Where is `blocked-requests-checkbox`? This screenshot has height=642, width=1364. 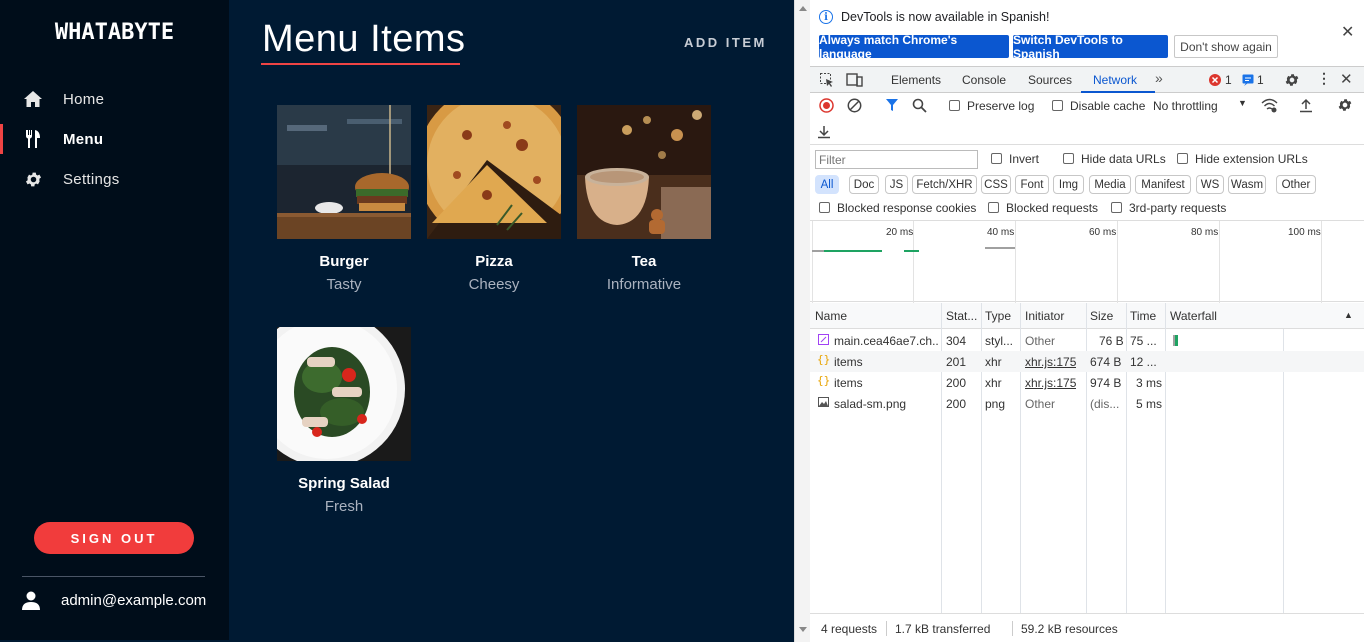
blocked-requests-checkbox is located at coordinates (993, 207).